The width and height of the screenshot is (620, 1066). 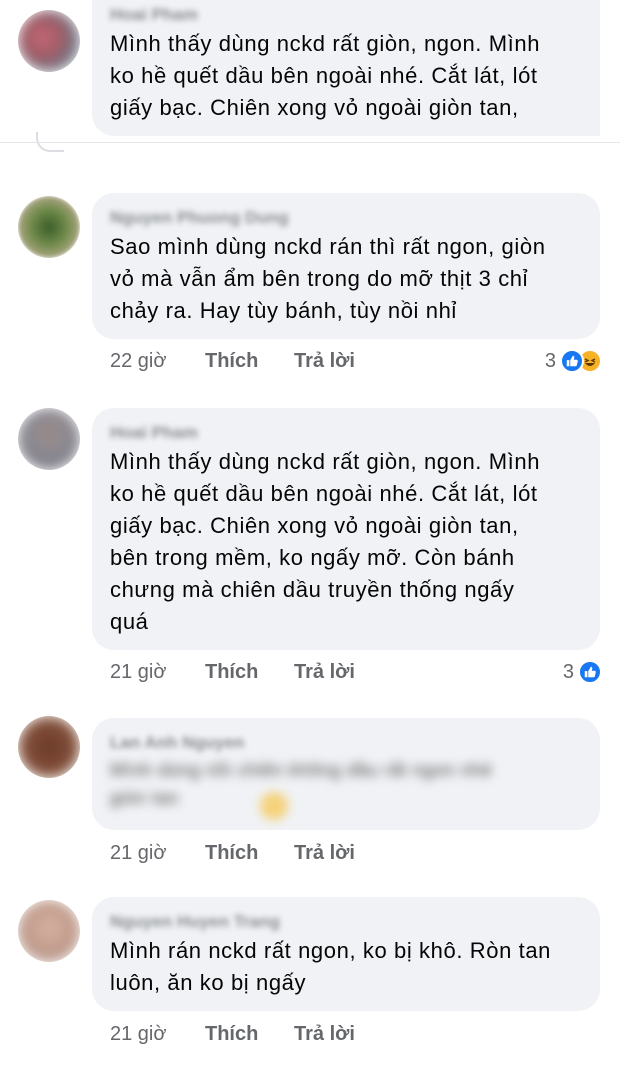 What do you see at coordinates (310, 142) in the screenshot?
I see `divider` at bounding box center [310, 142].